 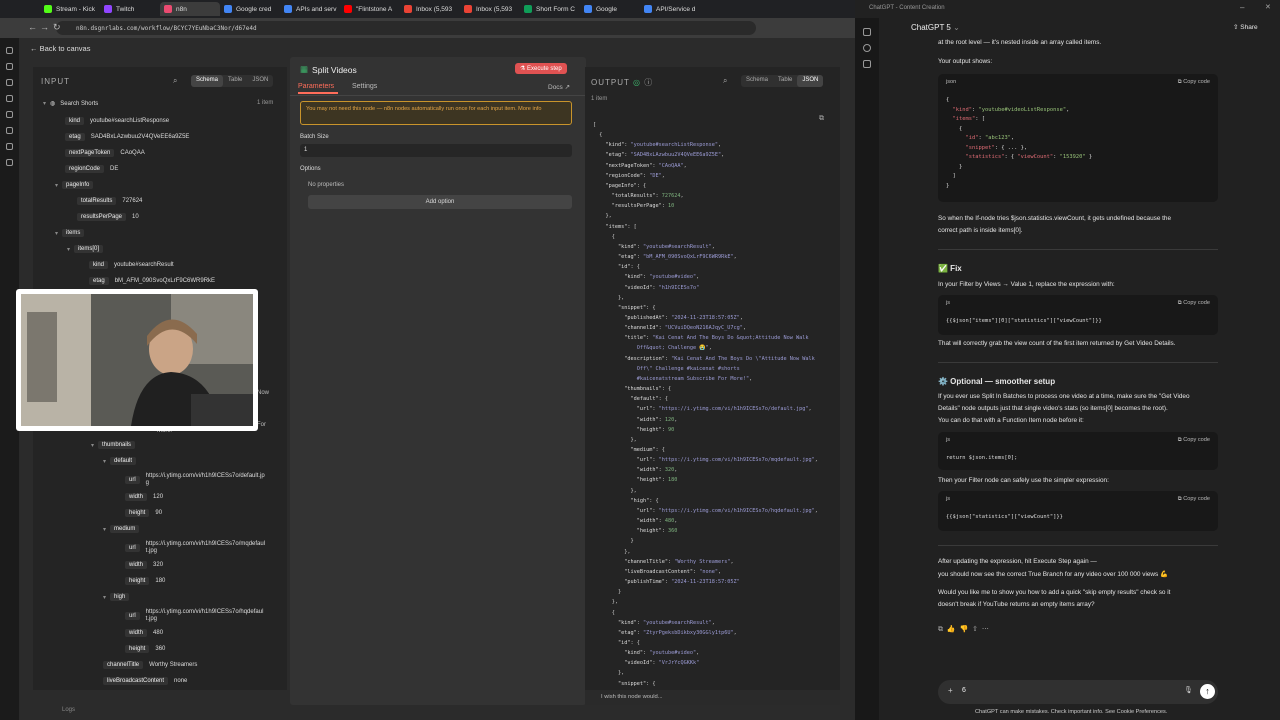 What do you see at coordinates (124, 529) in the screenshot?
I see `schema-row: ▾ medium` at bounding box center [124, 529].